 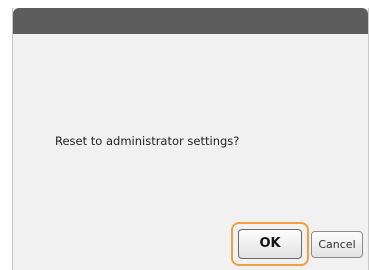 What do you see at coordinates (337, 244) in the screenshot?
I see `cancel-button: Cancel` at bounding box center [337, 244].